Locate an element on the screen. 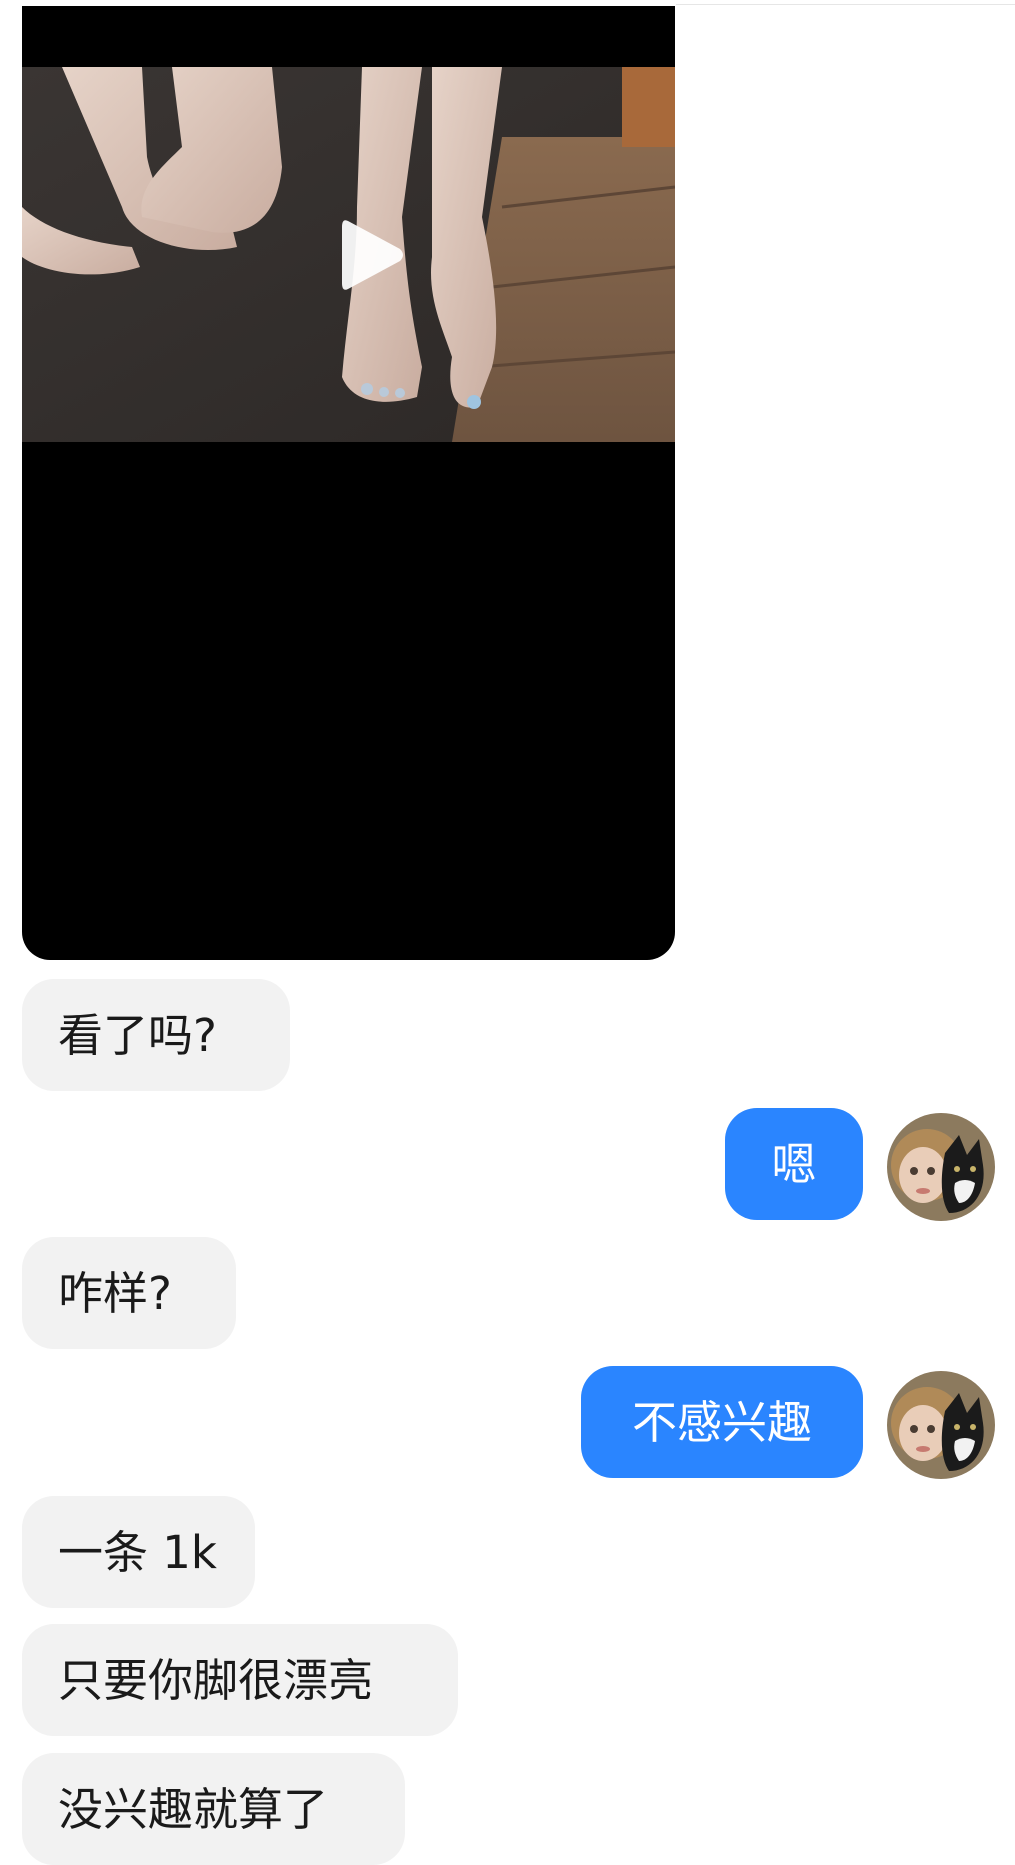 This screenshot has height=1865, width=1015. top-divider is located at coordinates (845, 4).